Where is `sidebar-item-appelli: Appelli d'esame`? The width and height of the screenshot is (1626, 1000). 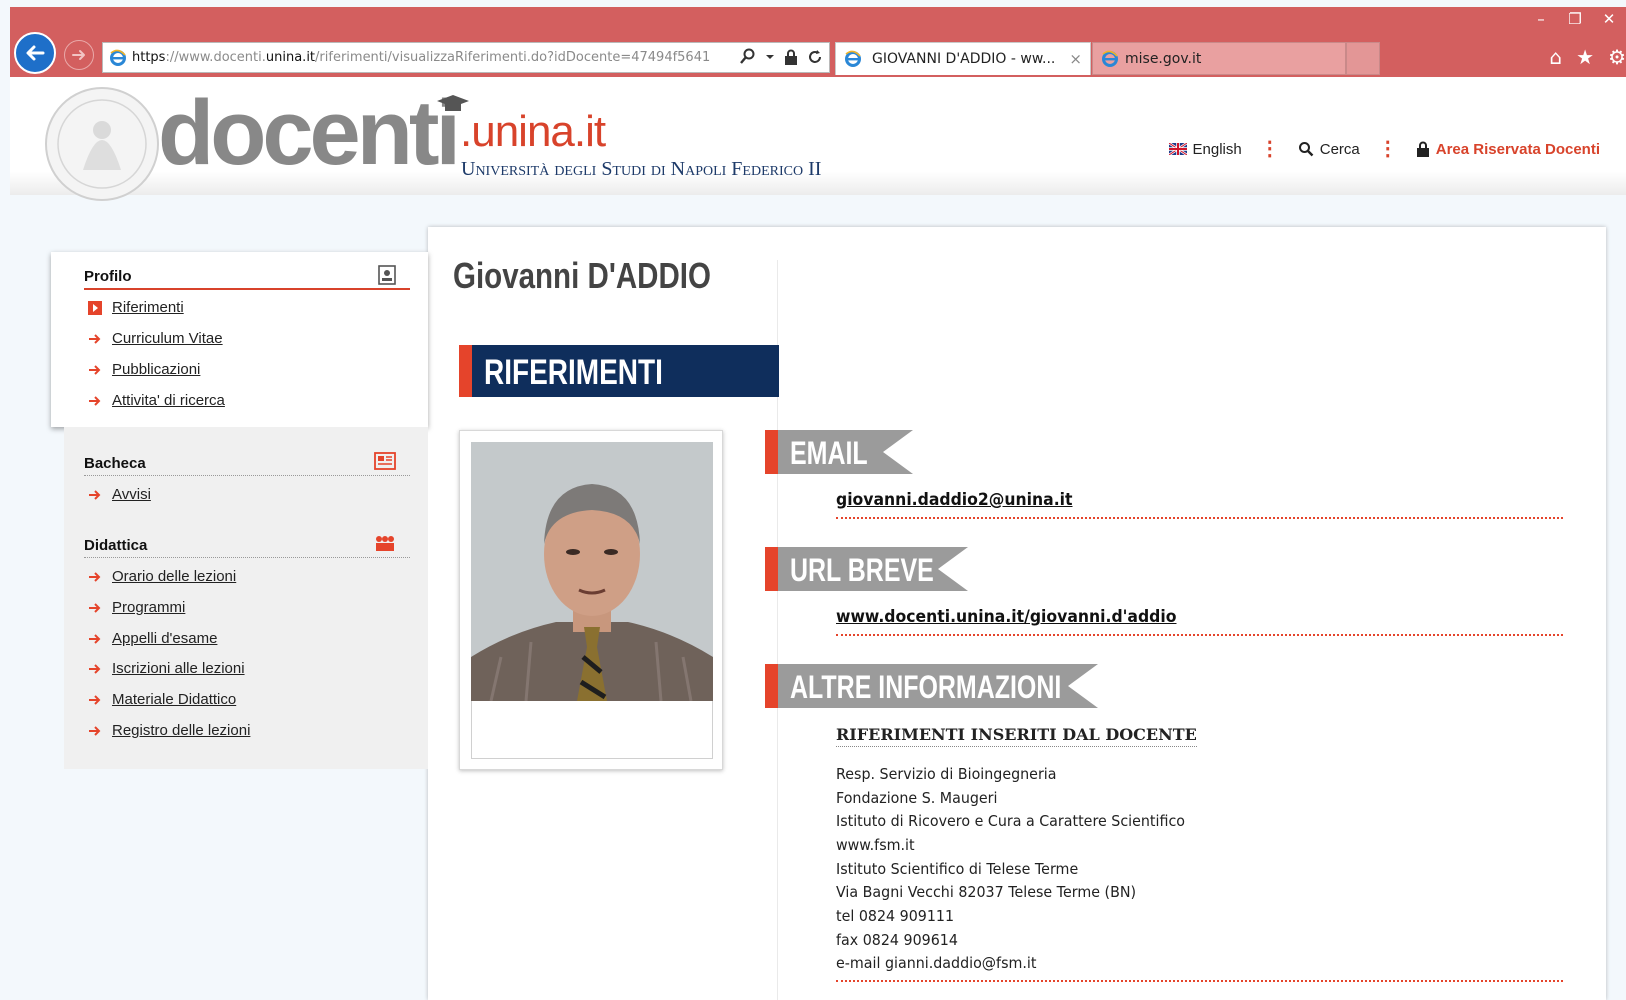 sidebar-item-appelli: Appelli d'esame is located at coordinates (152, 638).